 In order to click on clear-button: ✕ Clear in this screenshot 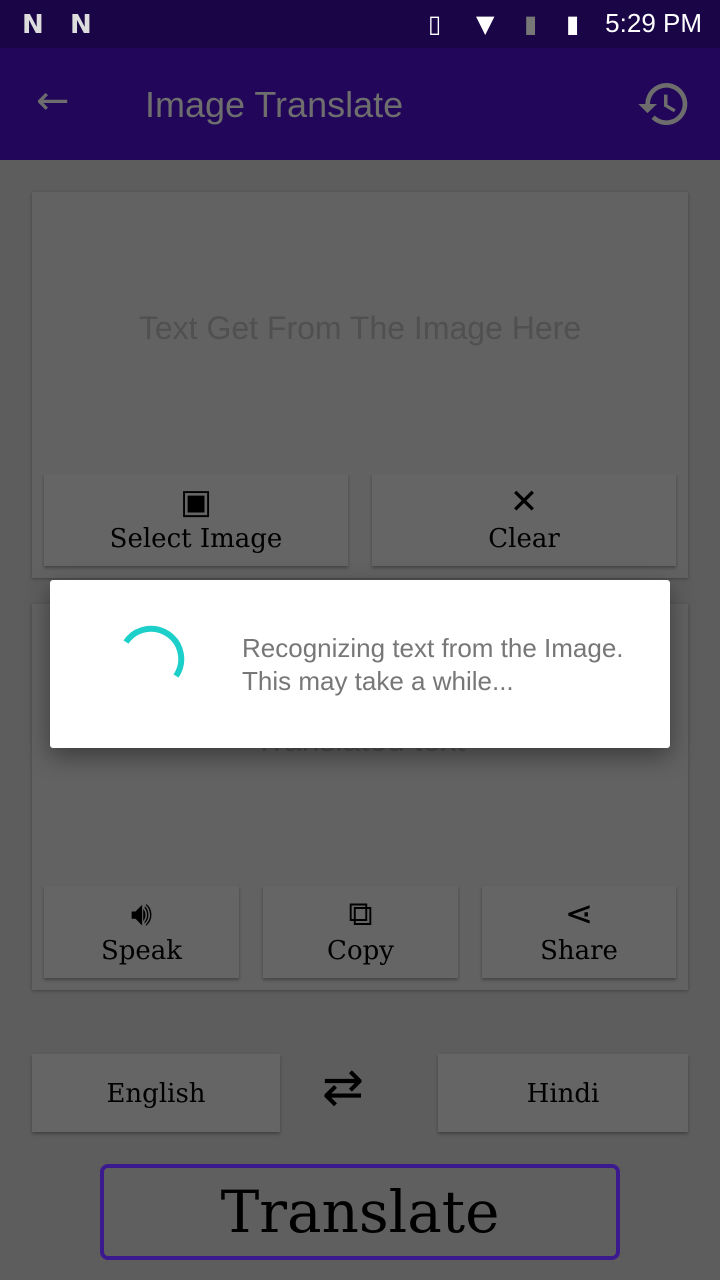, I will do `click(524, 520)`.